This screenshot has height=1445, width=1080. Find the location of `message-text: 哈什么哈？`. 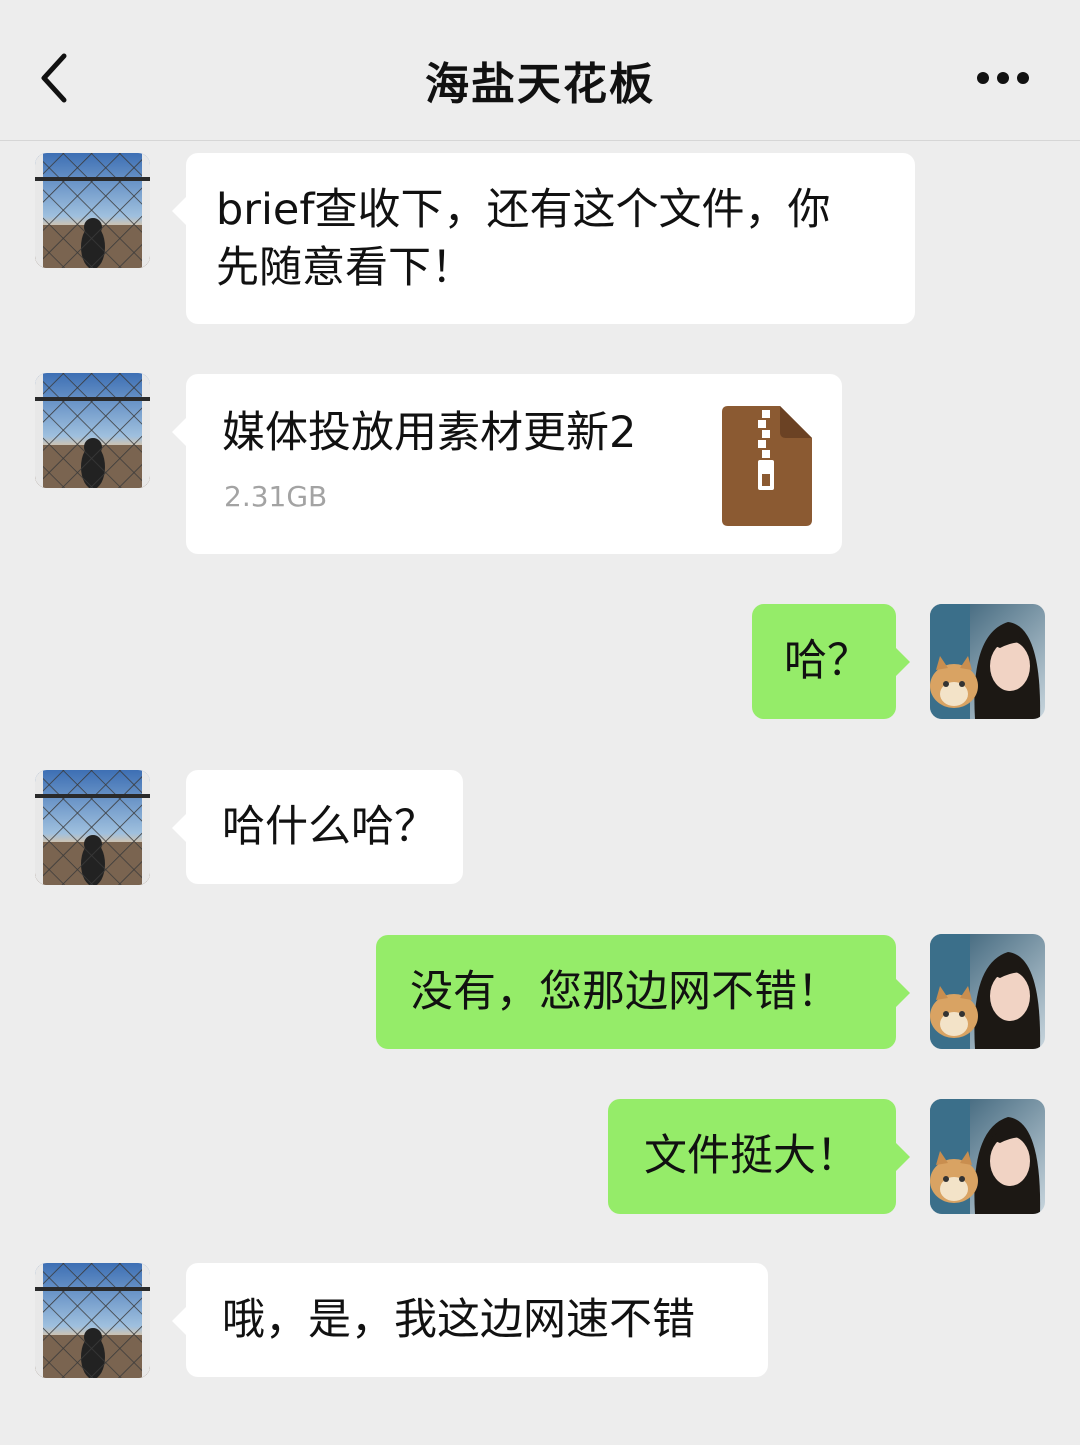

message-text: 哈什么哈？ is located at coordinates (329, 827).